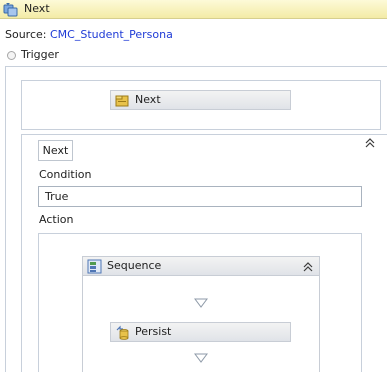  What do you see at coordinates (55, 150) in the screenshot?
I see `transition-tab: Next` at bounding box center [55, 150].